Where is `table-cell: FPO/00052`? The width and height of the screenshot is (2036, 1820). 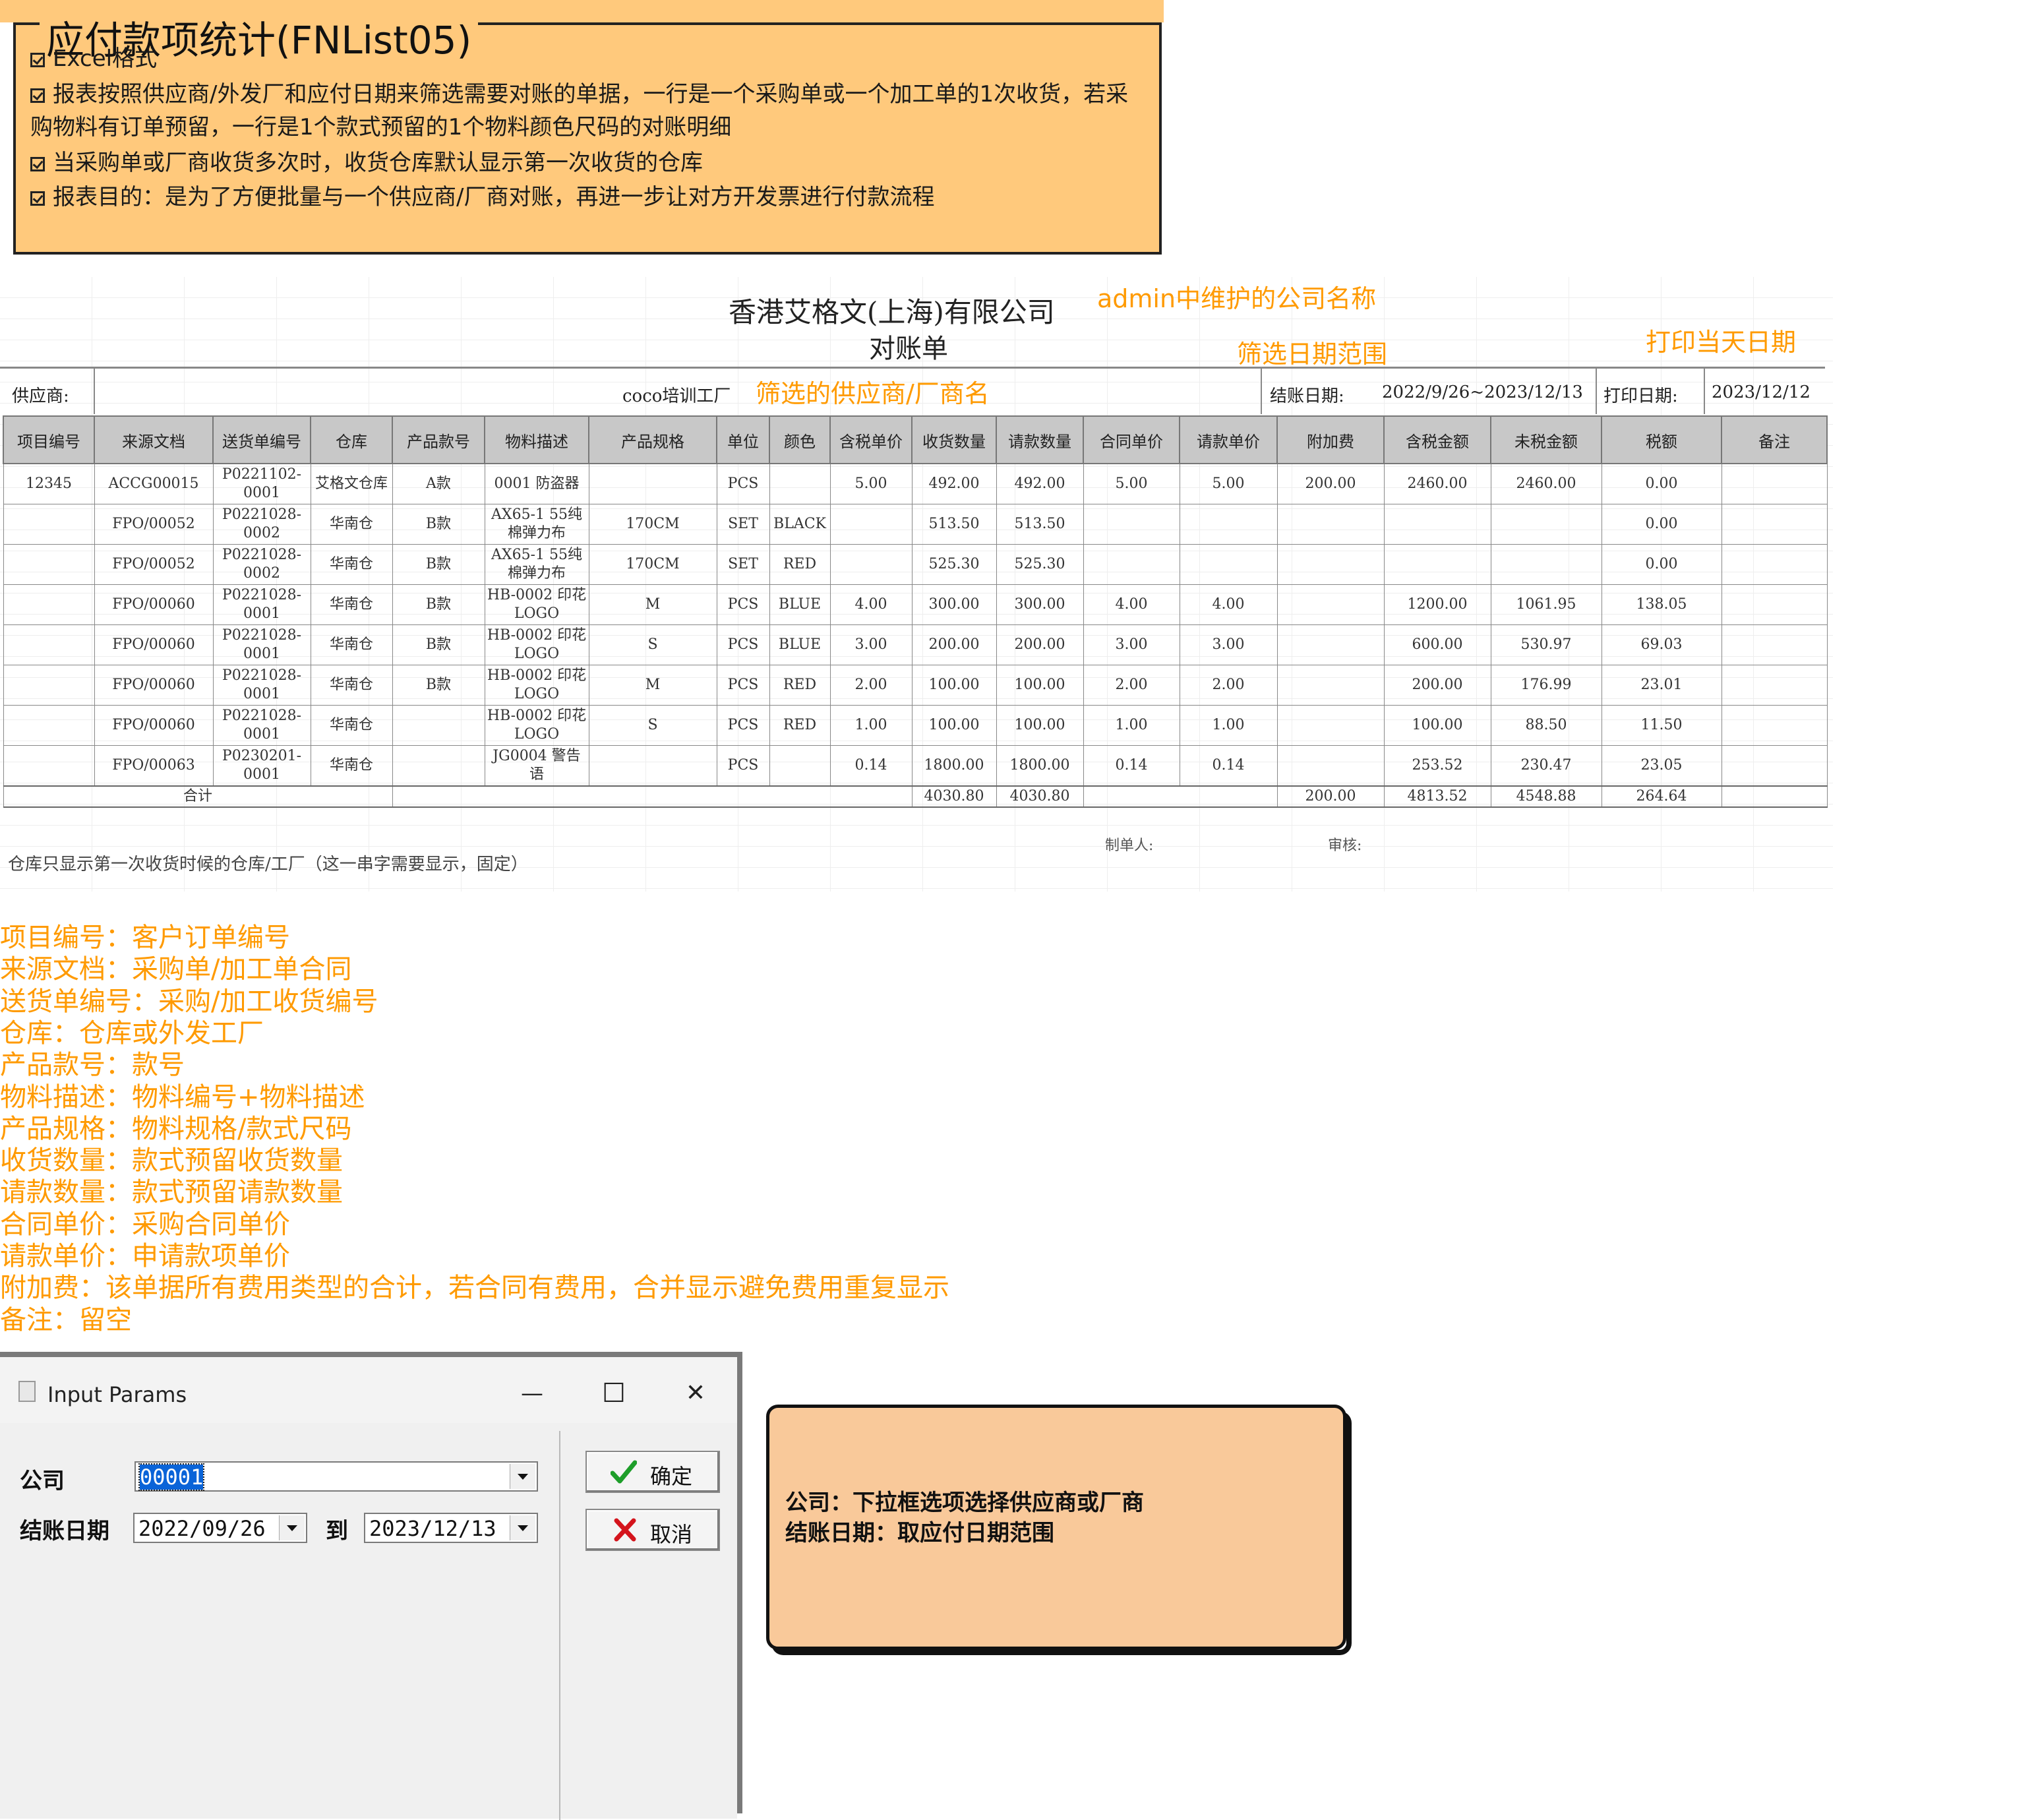
table-cell: FPO/00052 is located at coordinates (154, 564).